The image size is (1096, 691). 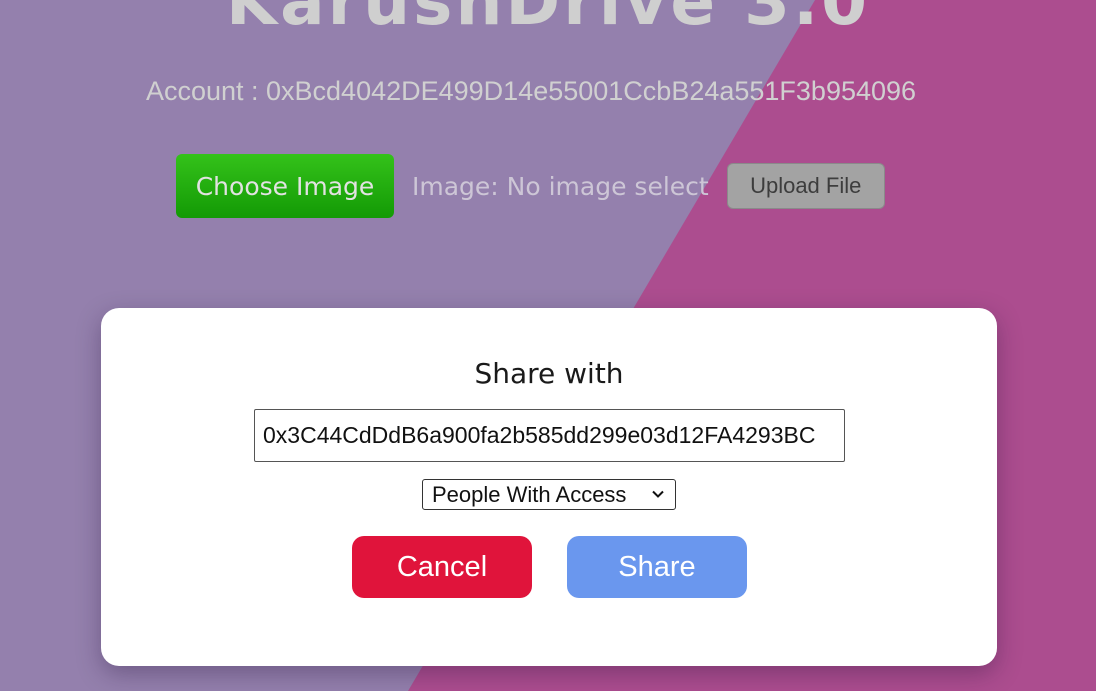 I want to click on app-title: KarushDrive 3.0, so click(x=548, y=20).